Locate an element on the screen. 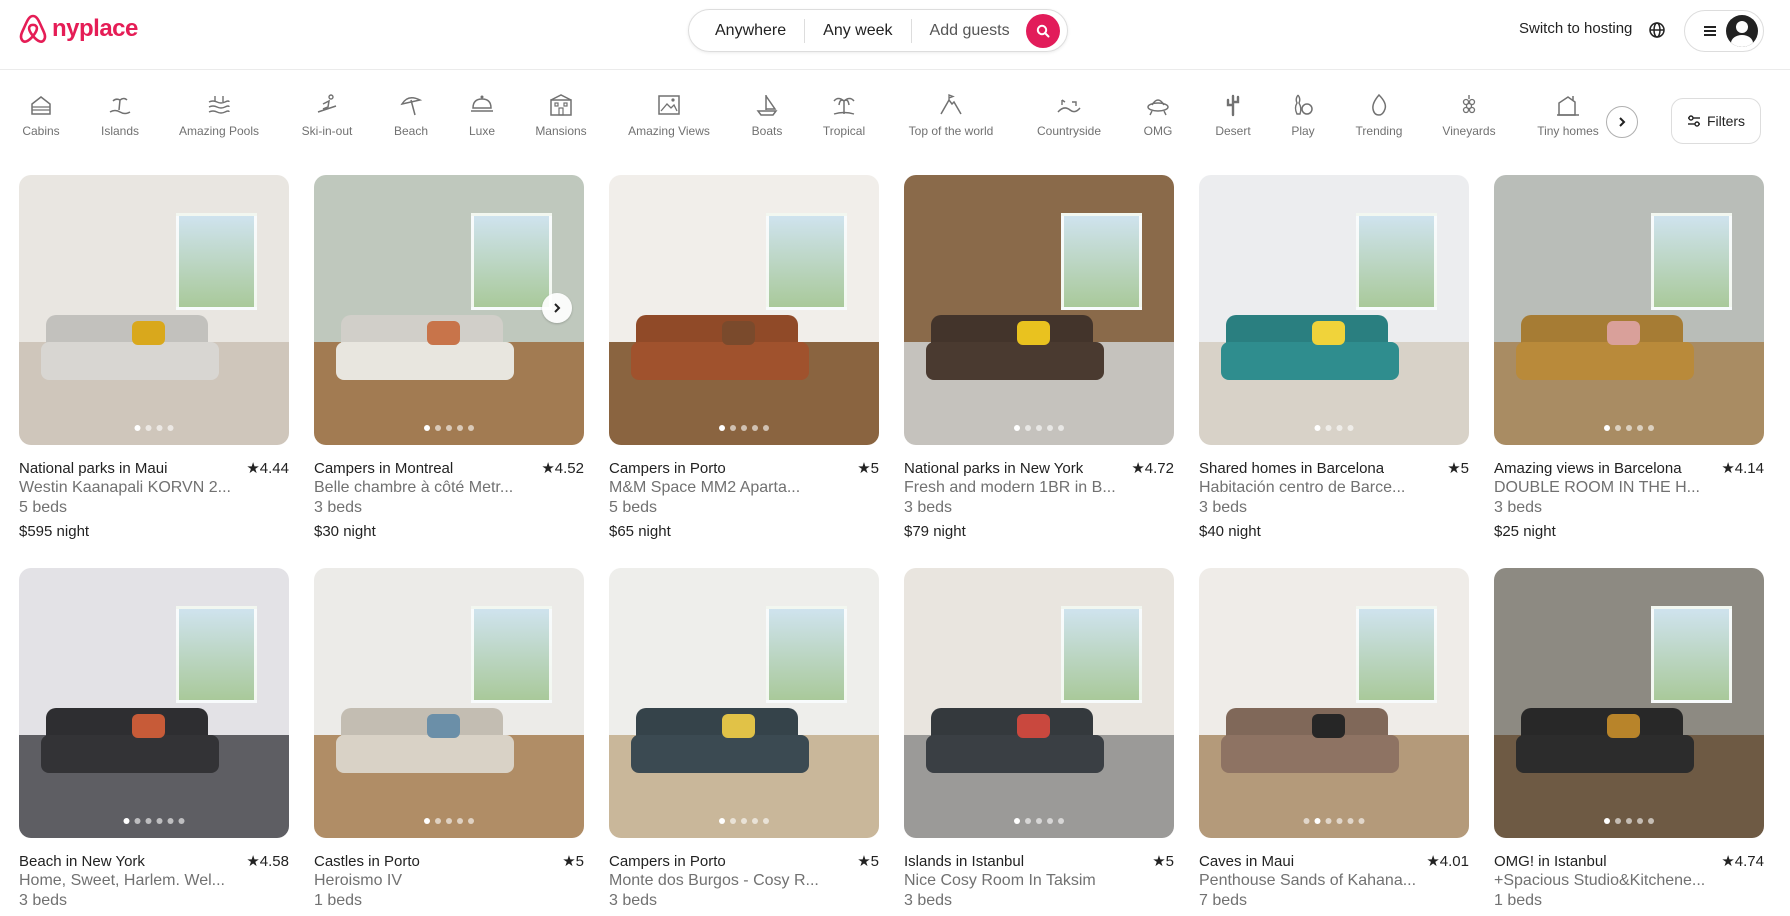 Image resolution: width=1790 pixels, height=916 pixels. listing-card: Castles in Porto ★5 Heroismo IV 1 beds is located at coordinates (449, 739).